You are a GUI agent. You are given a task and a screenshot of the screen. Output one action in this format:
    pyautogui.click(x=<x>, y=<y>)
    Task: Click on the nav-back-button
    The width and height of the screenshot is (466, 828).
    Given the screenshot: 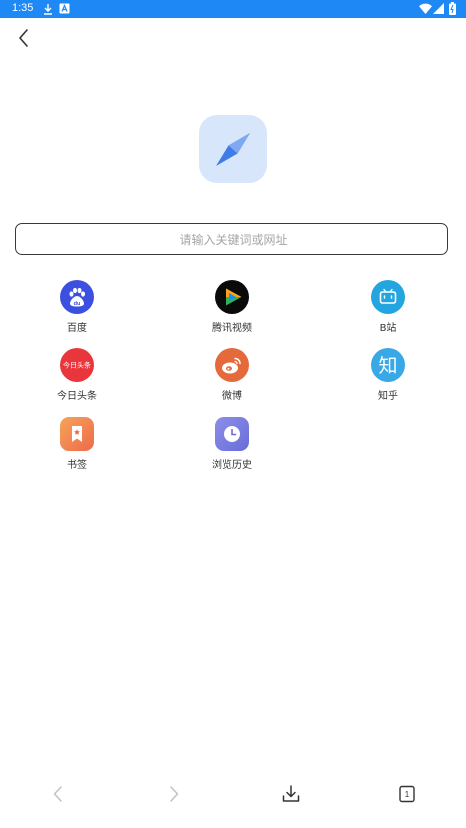 What is the action you would take?
    pyautogui.click(x=58, y=794)
    